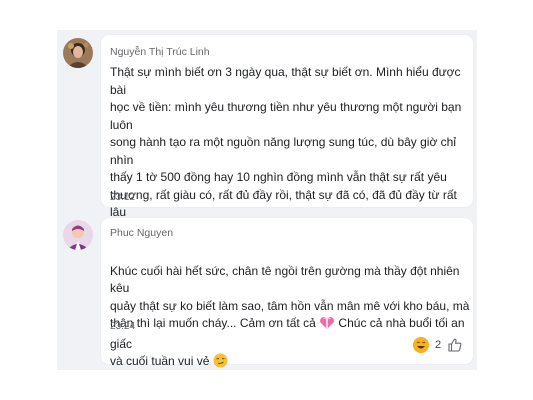  Describe the element at coordinates (160, 52) in the screenshot. I see `comment-author: Nguyễn Thị Trúc Linh` at that location.